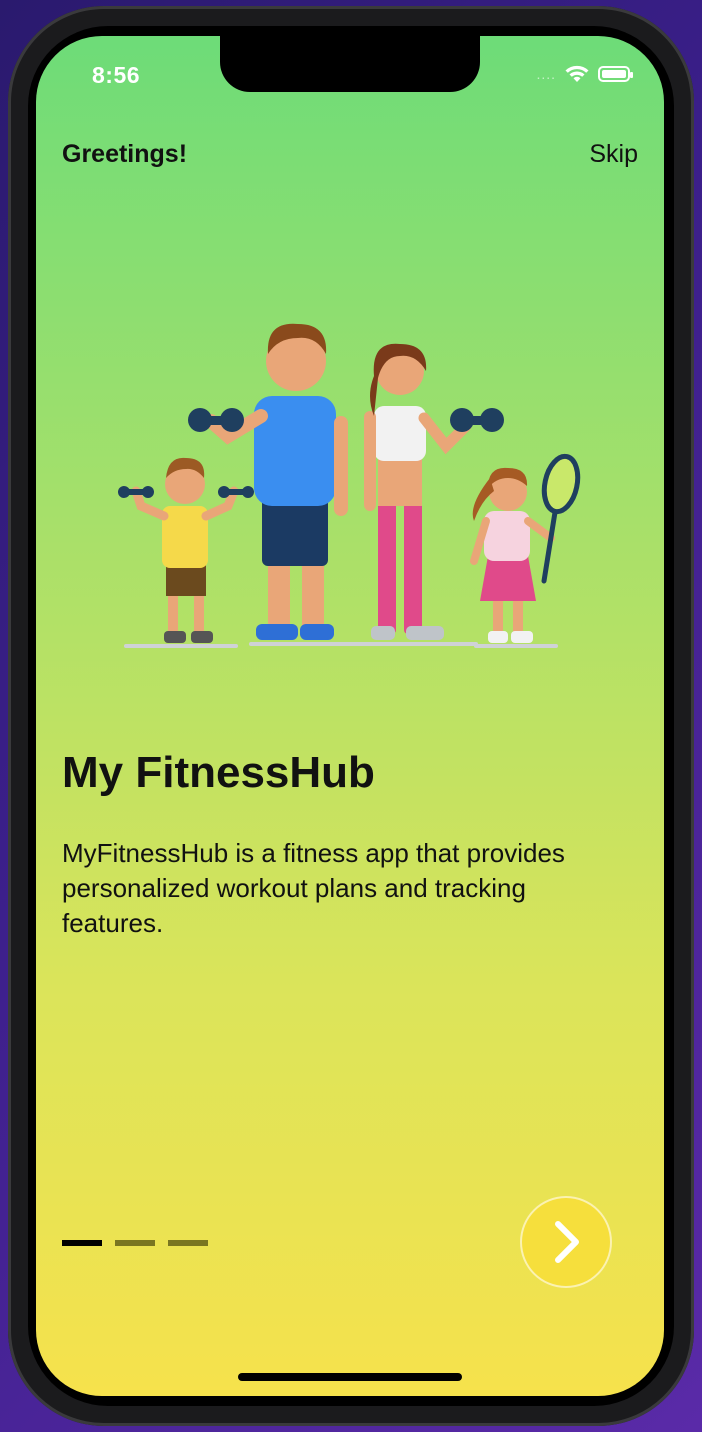  What do you see at coordinates (525, 548) in the screenshot?
I see `girl-figure` at bounding box center [525, 548].